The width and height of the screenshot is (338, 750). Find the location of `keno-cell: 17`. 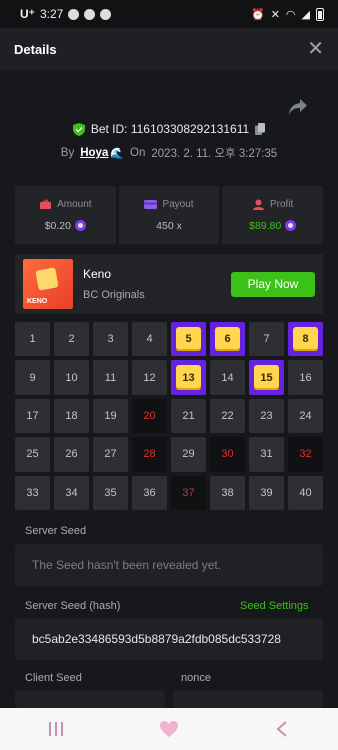

keno-cell: 17 is located at coordinates (32, 416).